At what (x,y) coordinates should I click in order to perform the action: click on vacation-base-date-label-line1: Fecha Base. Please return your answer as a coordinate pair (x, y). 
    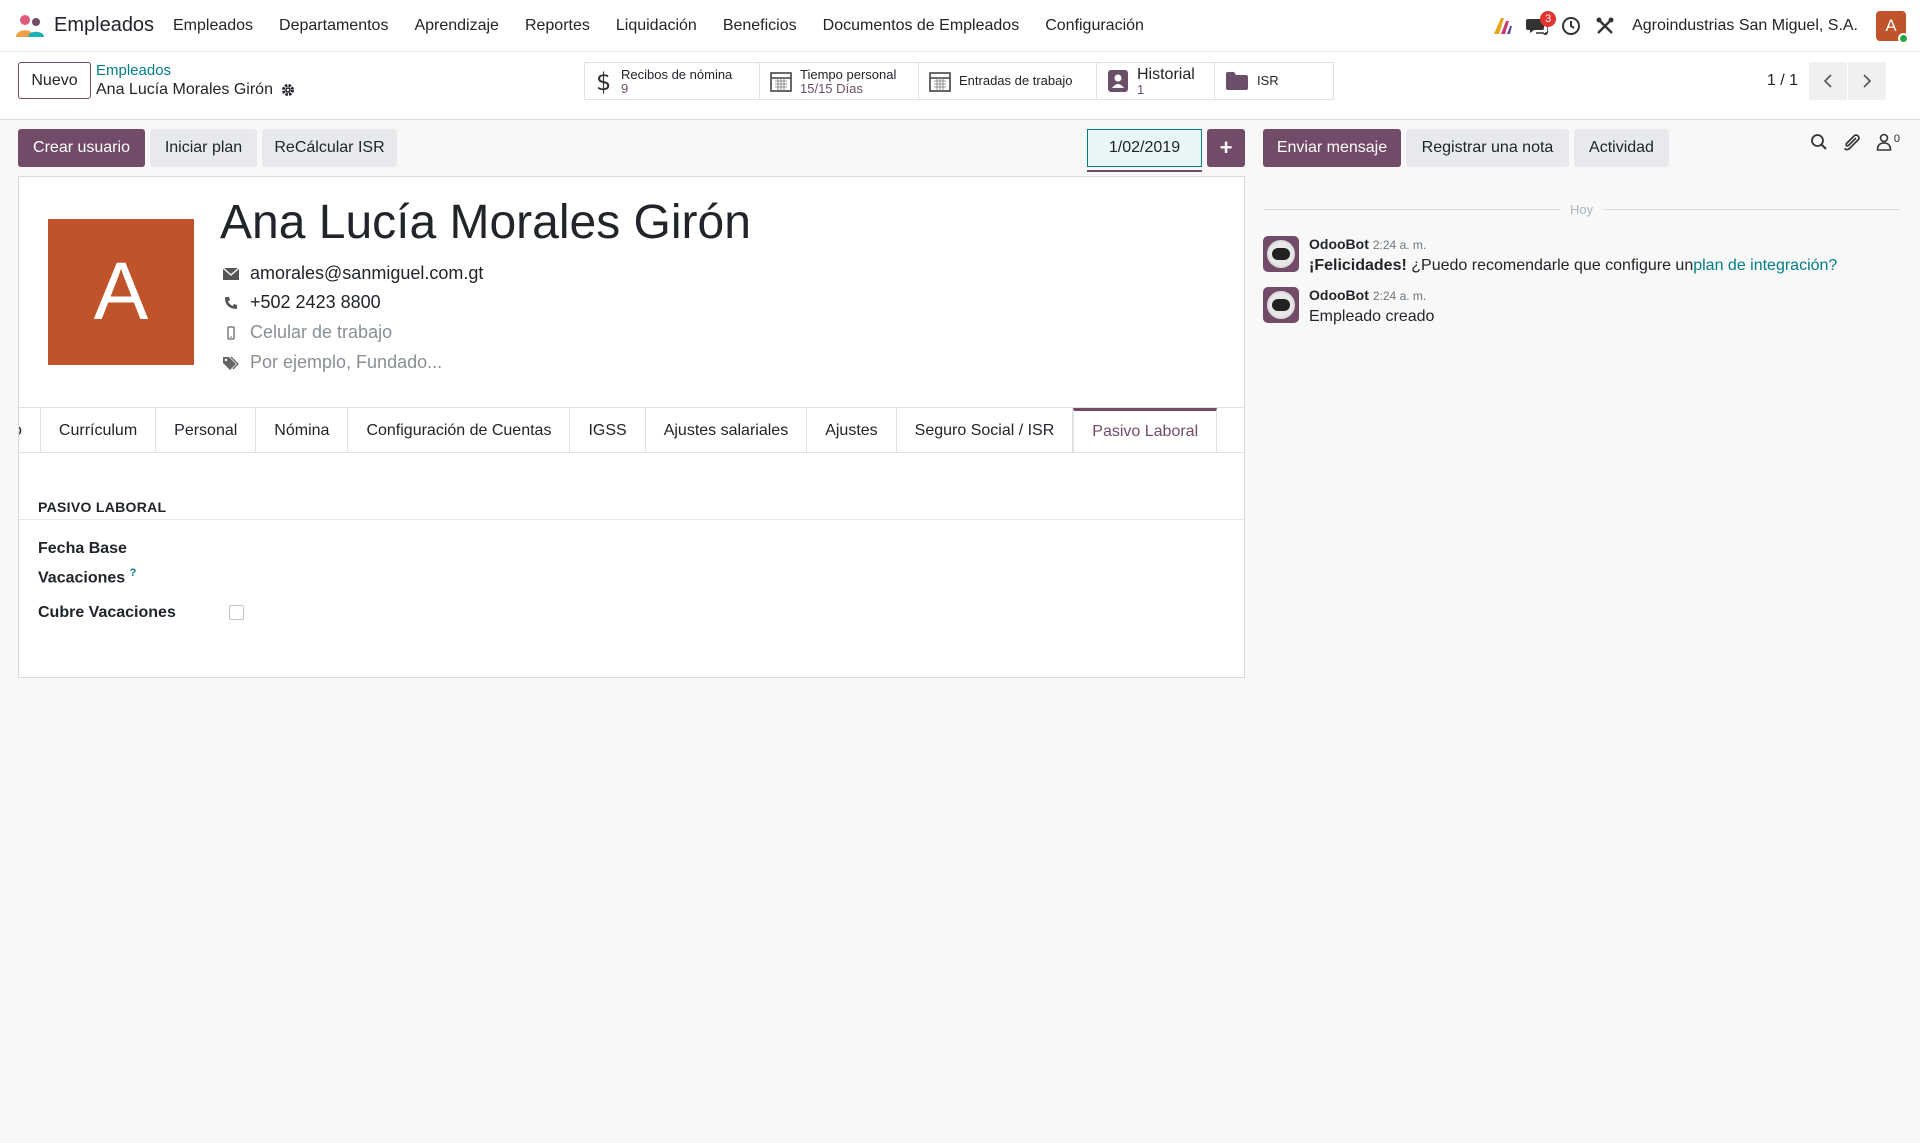
    Looking at the image, I should click on (82, 548).